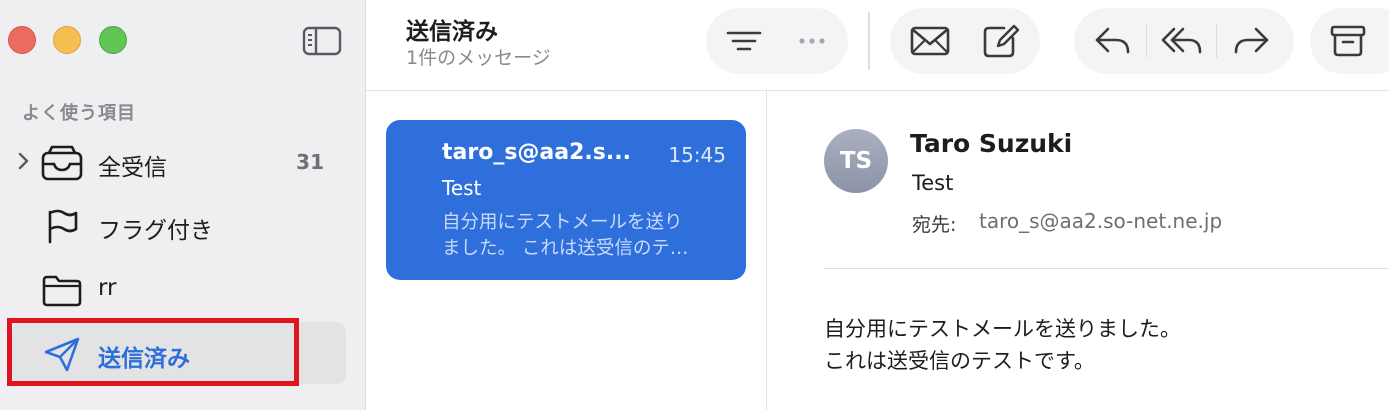 Image resolution: width=1389 pixels, height=410 pixels. What do you see at coordinates (132, 168) in the screenshot?
I see `sidebar-item-label: 全受信` at bounding box center [132, 168].